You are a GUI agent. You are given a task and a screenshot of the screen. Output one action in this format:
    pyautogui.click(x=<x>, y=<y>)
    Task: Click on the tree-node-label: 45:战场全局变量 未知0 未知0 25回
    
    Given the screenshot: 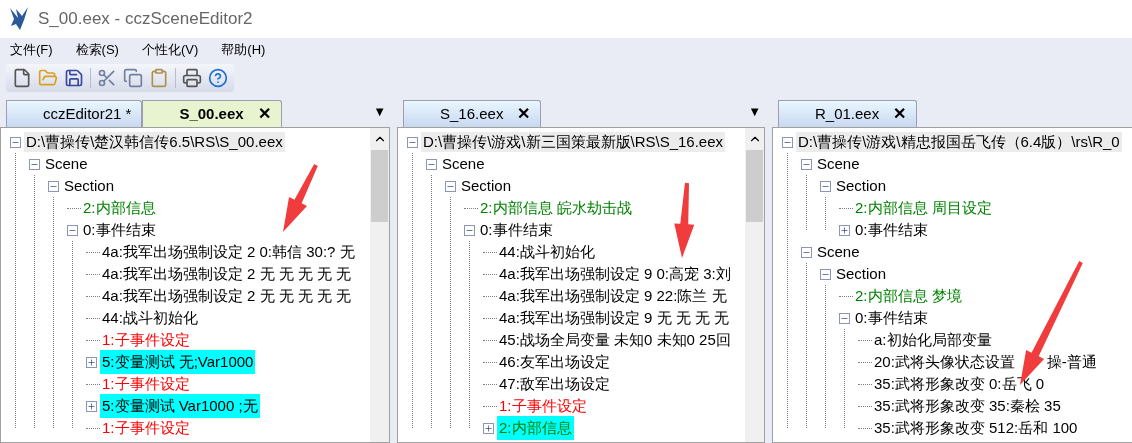 What is the action you would take?
    pyautogui.click(x=615, y=340)
    